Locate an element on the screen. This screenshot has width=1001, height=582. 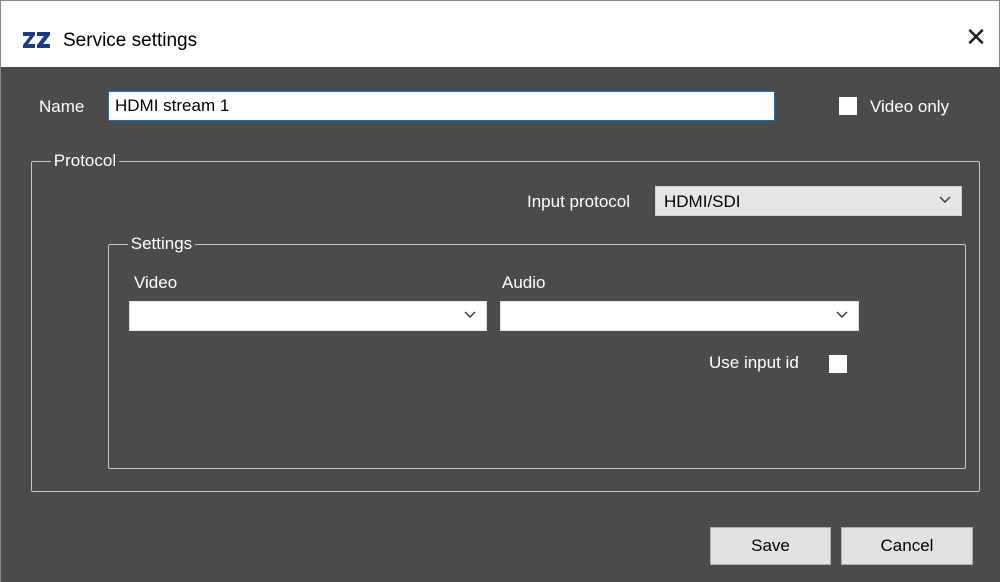
use-input-id-checkbox is located at coordinates (838, 364).